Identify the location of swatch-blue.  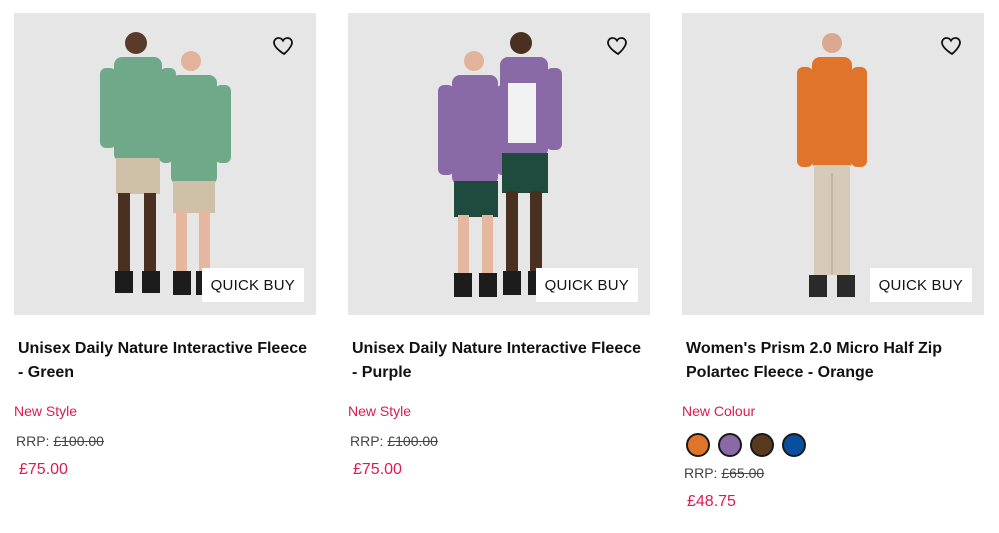
(794, 445).